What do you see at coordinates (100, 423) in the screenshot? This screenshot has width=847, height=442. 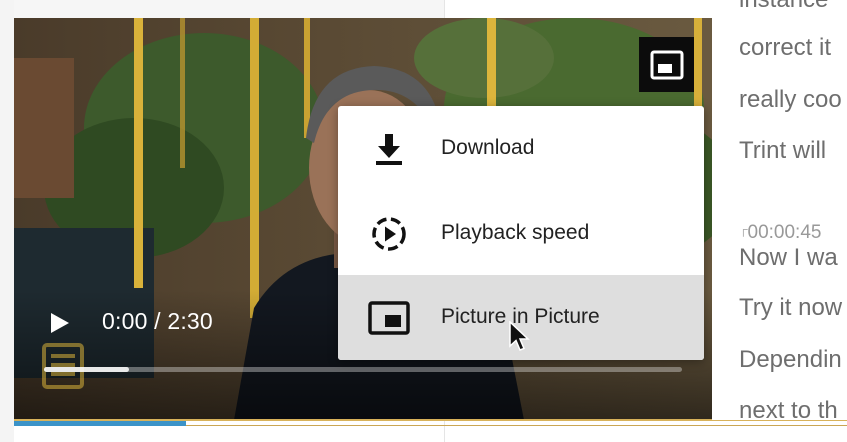 I see `timeline-progress` at bounding box center [100, 423].